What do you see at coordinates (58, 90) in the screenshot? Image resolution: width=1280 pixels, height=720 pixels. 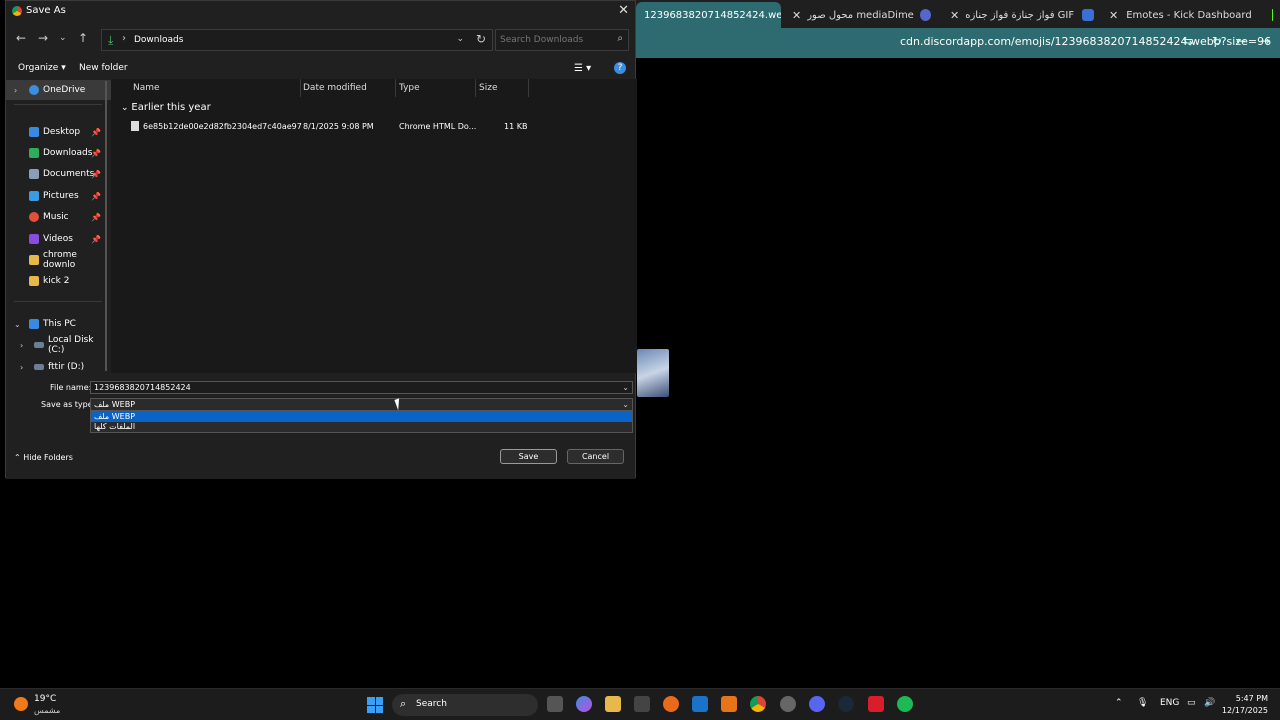 I see `sidebar-item-onedrive: › OneDrive` at bounding box center [58, 90].